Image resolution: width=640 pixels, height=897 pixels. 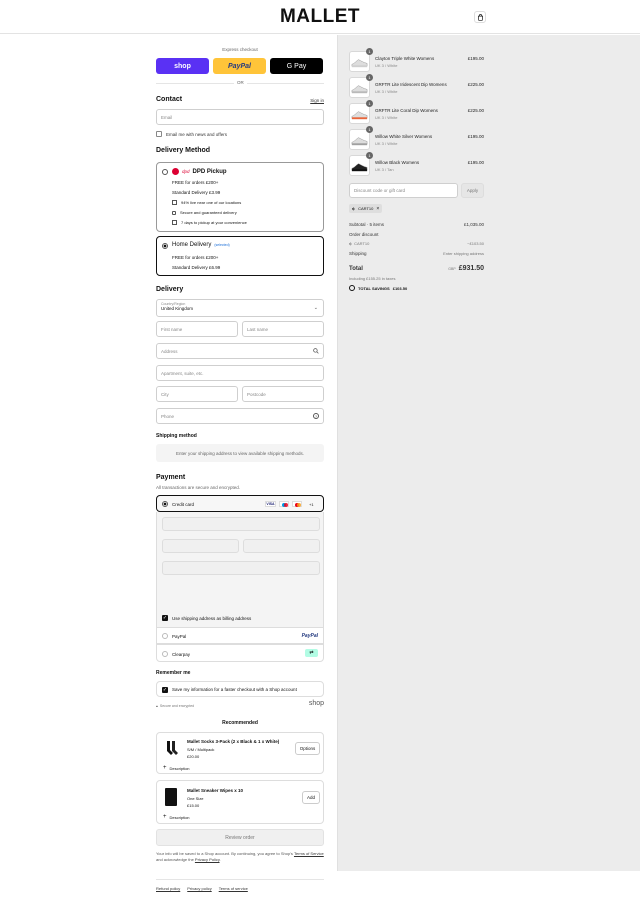 What do you see at coordinates (416, 164) in the screenshot?
I see `cart-item: 1 Willow Black Womens UK 3 / Tan £195.00` at bounding box center [416, 164].